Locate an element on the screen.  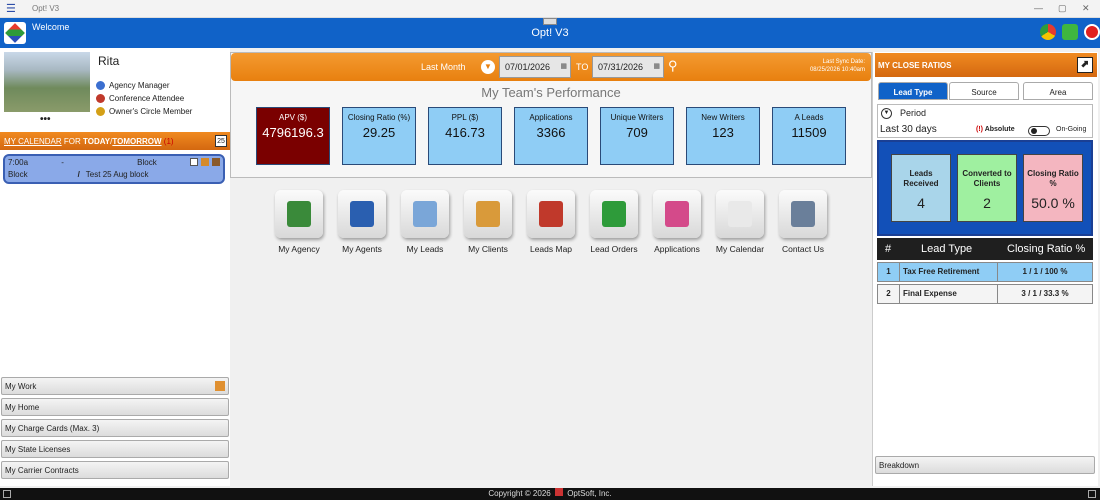
award-icon is located at coordinates (100, 111).